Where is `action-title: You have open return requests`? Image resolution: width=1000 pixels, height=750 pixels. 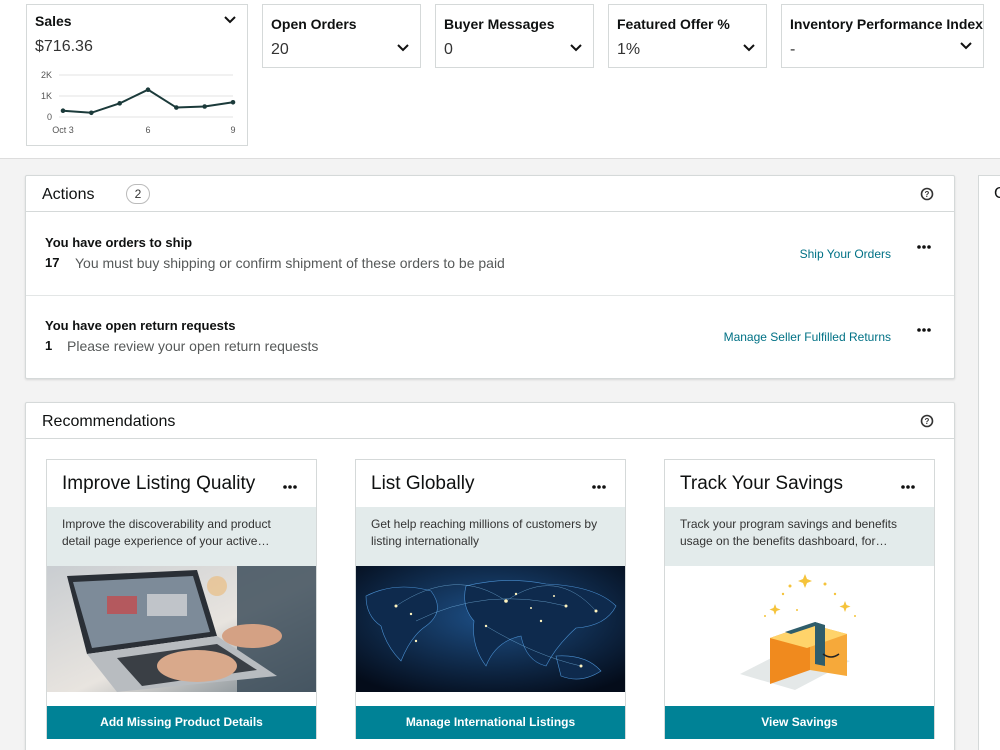
action-title: You have open return requests is located at coordinates (140, 325).